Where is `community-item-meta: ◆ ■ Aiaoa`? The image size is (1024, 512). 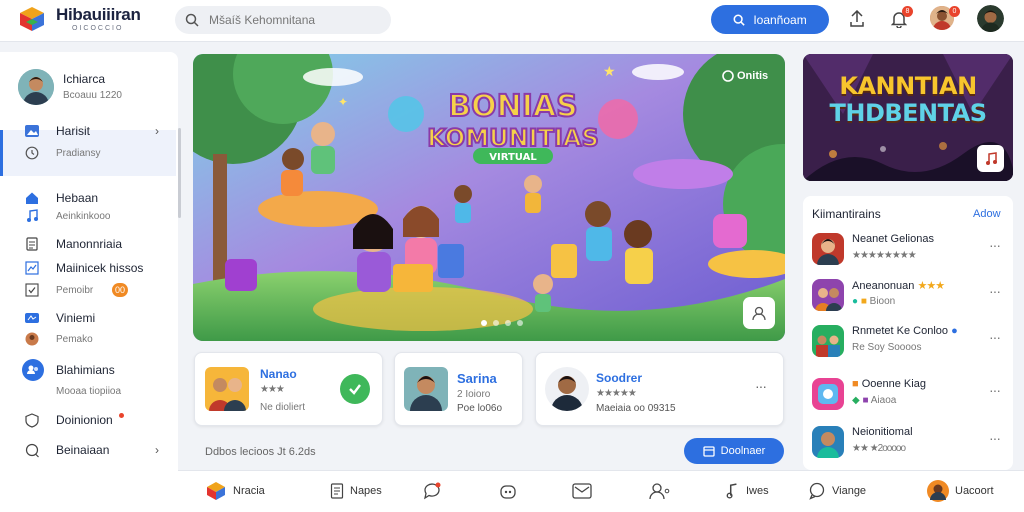 community-item-meta: ◆ ■ Aiaoa is located at coordinates (874, 400).